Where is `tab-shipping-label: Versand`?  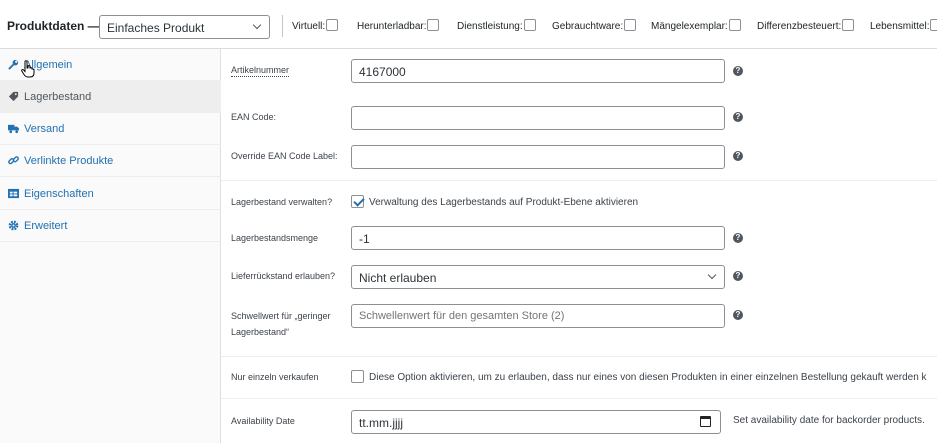
tab-shipping-label: Versand is located at coordinates (44, 129).